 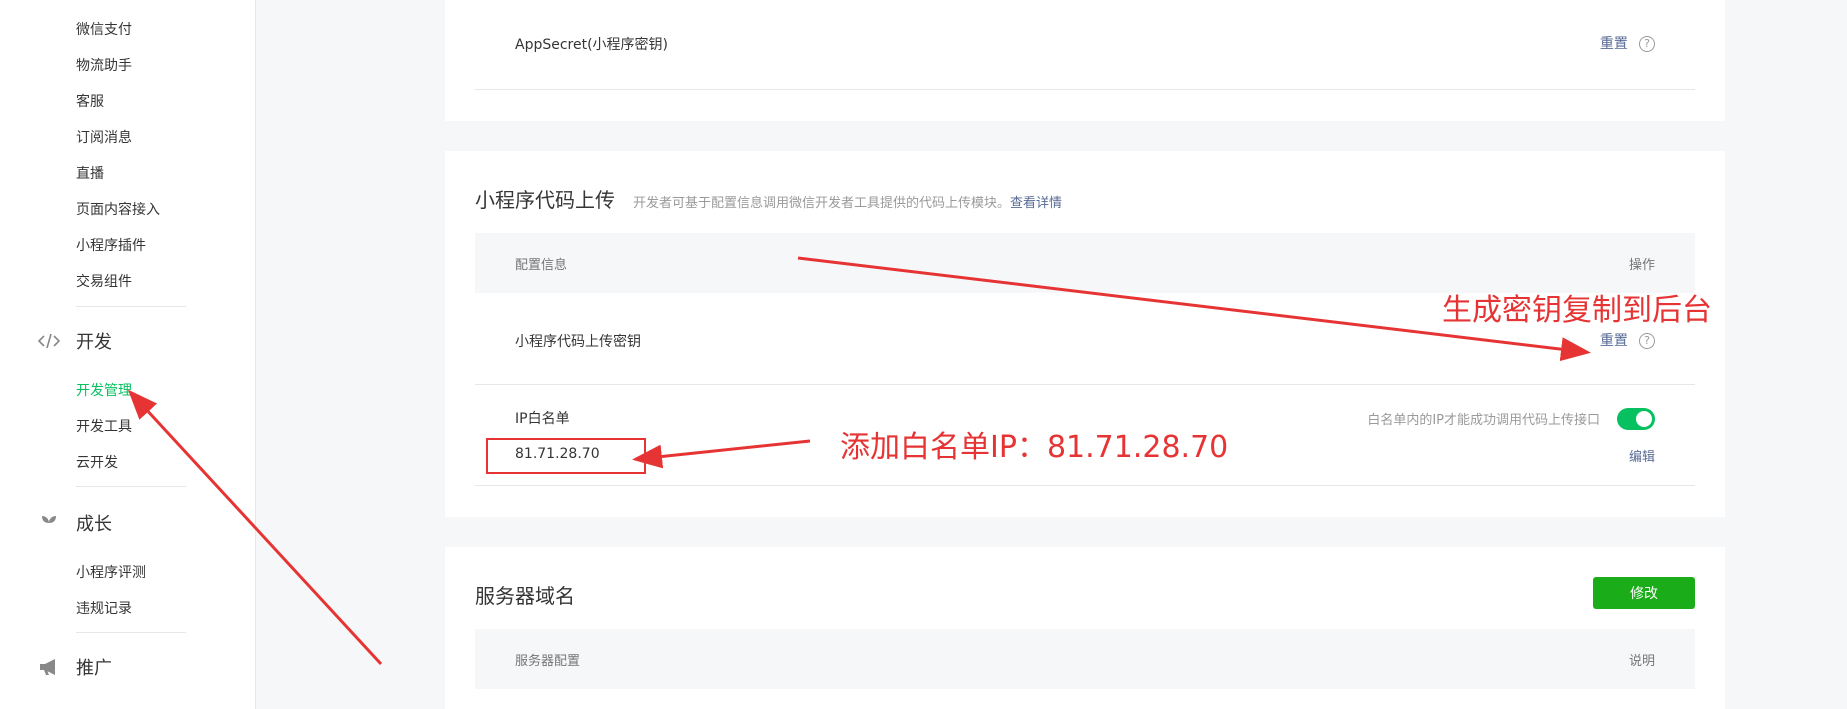 What do you see at coordinates (566, 456) in the screenshot?
I see `ip-highlight-box` at bounding box center [566, 456].